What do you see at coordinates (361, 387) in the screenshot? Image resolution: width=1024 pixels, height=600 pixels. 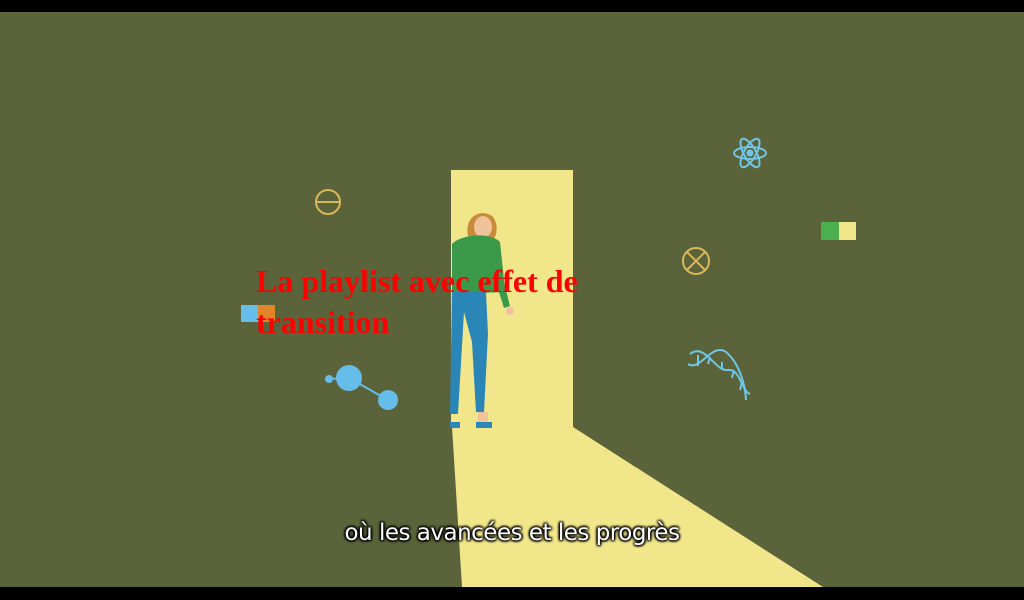 I see `molecule-icon` at bounding box center [361, 387].